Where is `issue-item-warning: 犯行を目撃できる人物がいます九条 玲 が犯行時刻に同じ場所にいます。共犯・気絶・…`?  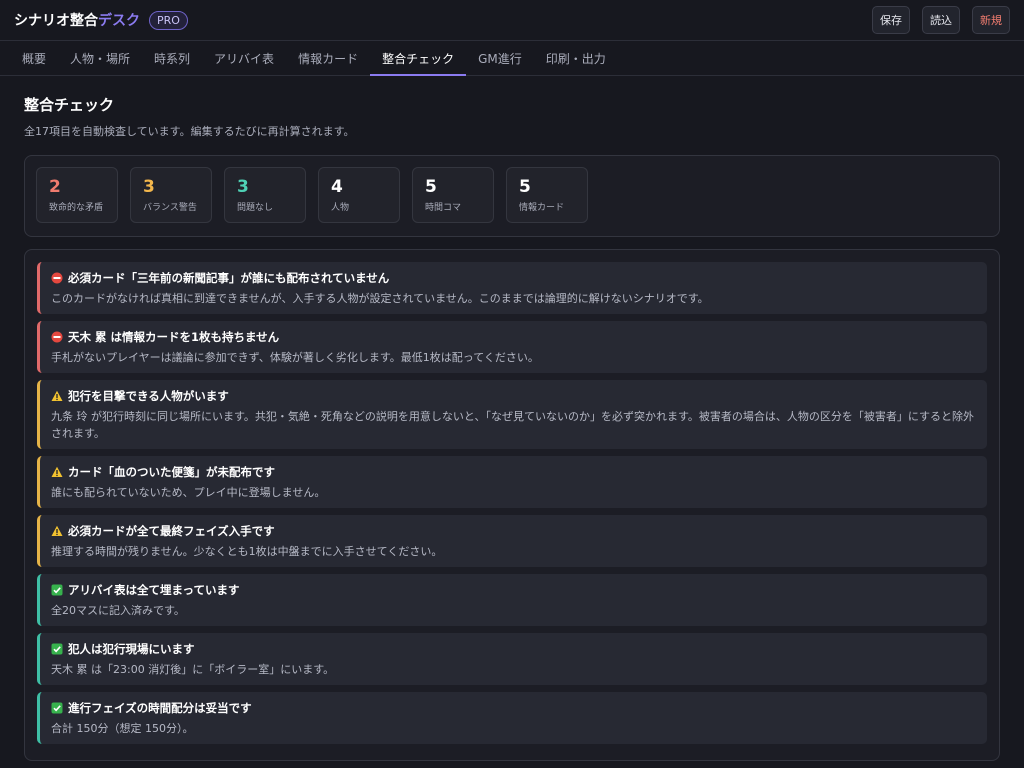 issue-item-warning: 犯行を目撃できる人物がいます九条 玲 が犯行時刻に同じ場所にいます。共犯・気絶・… is located at coordinates (512, 414).